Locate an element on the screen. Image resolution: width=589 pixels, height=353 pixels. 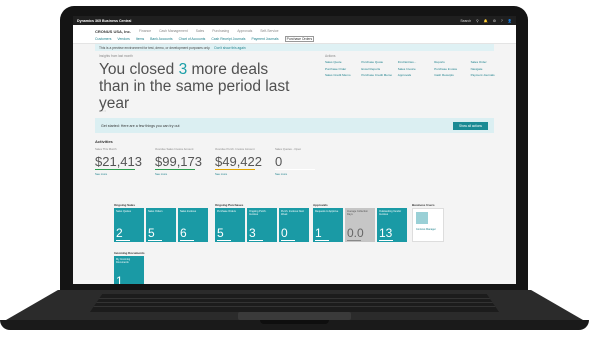
kpi-value: $21,413 is located at coordinates (118, 161).